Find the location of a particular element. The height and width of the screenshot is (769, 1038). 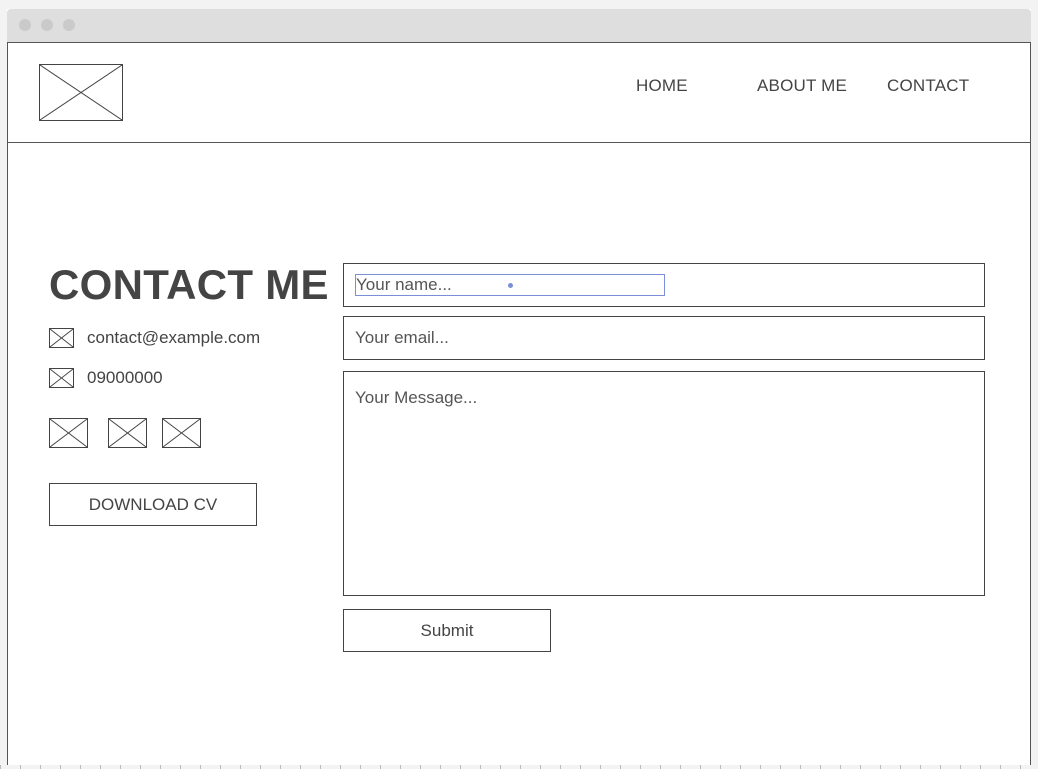

window-close-dot is located at coordinates (25, 25).